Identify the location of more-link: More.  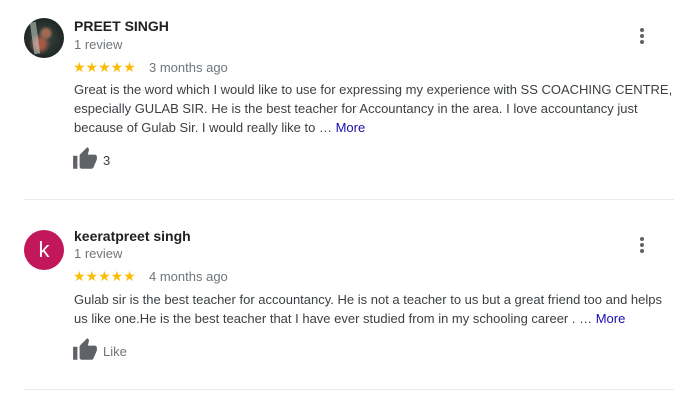
(611, 318).